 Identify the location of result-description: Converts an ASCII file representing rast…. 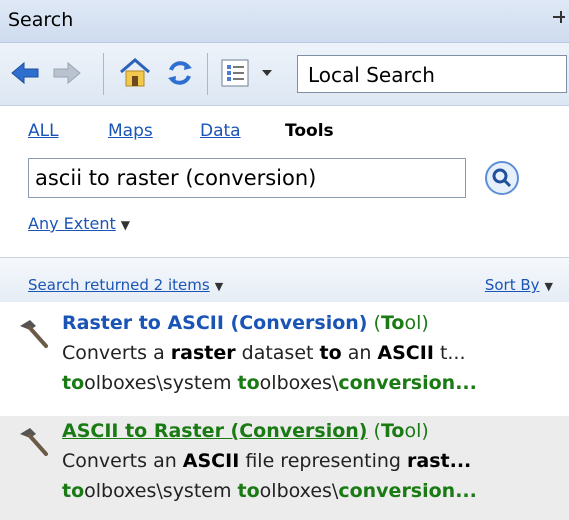
(267, 461).